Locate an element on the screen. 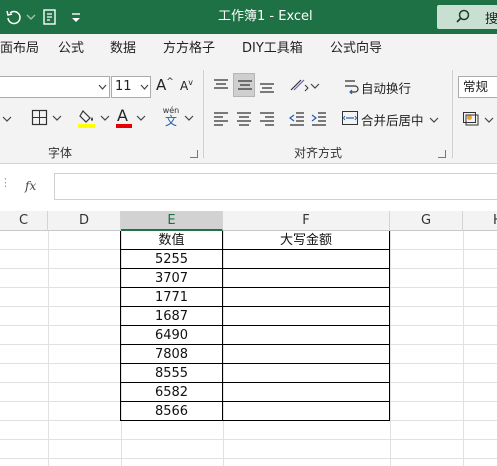 The image size is (497, 466). align-middle-button is located at coordinates (244, 85).